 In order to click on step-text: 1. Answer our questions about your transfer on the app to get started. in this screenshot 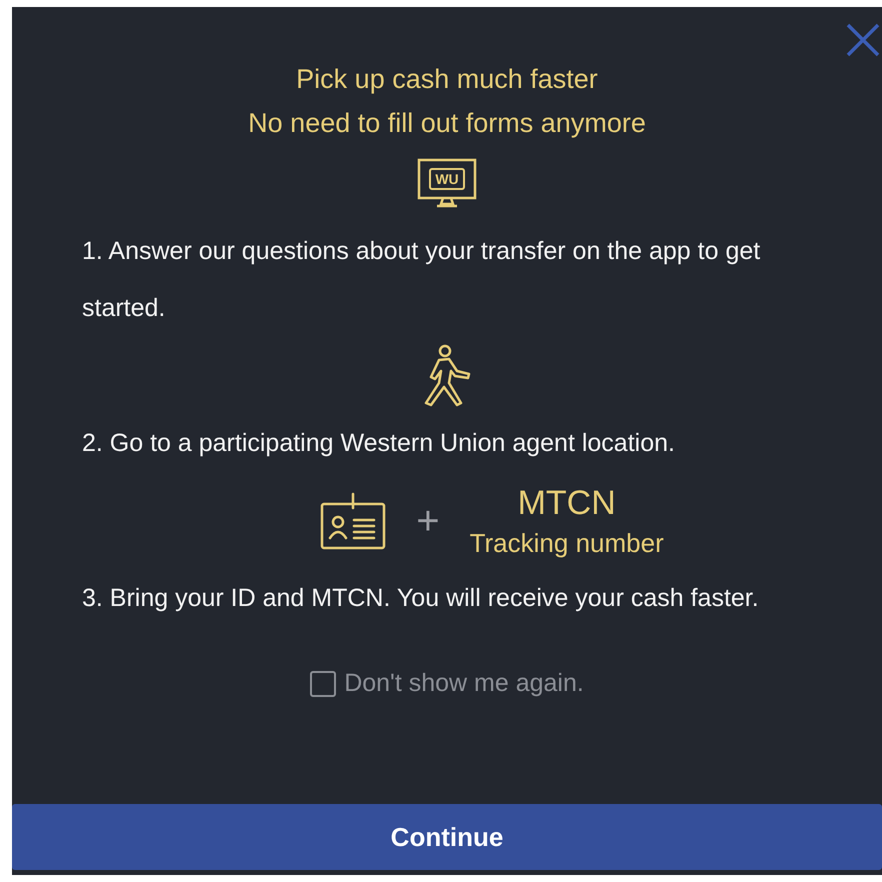, I will do `click(422, 280)`.